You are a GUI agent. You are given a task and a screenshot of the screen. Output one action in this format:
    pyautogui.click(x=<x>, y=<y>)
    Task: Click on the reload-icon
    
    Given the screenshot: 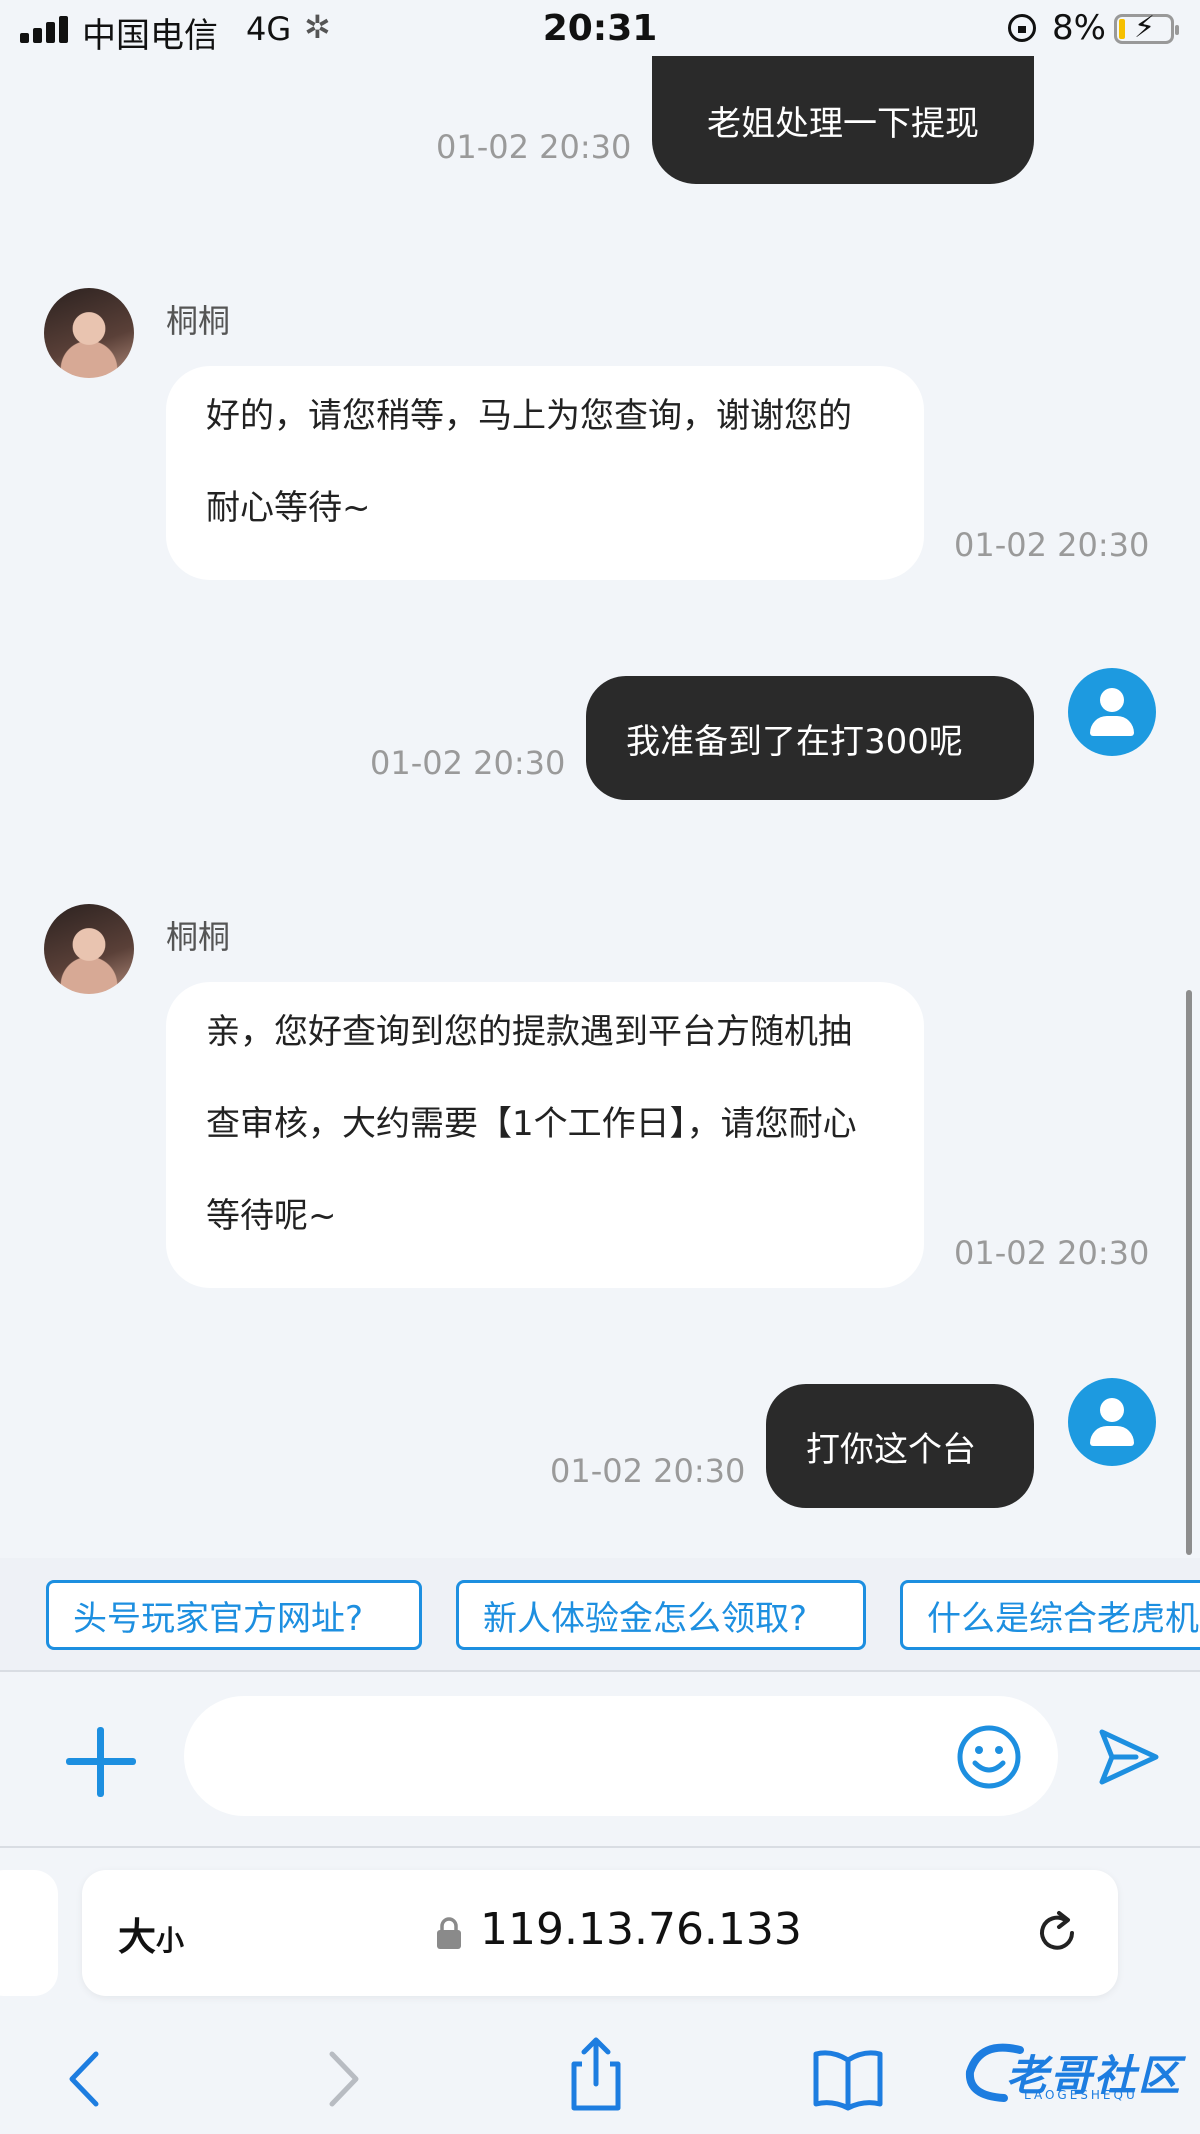 What is the action you would take?
    pyautogui.click(x=1057, y=1933)
    